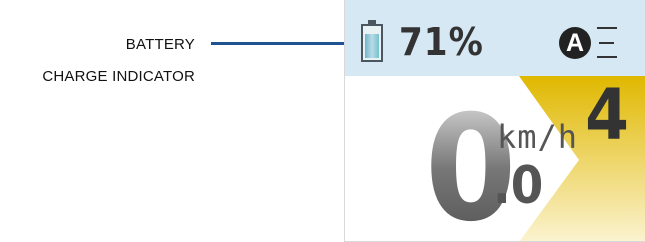 Image resolution: width=645 pixels, height=242 pixels. I want to click on battery-percentage: 71%, so click(441, 42).